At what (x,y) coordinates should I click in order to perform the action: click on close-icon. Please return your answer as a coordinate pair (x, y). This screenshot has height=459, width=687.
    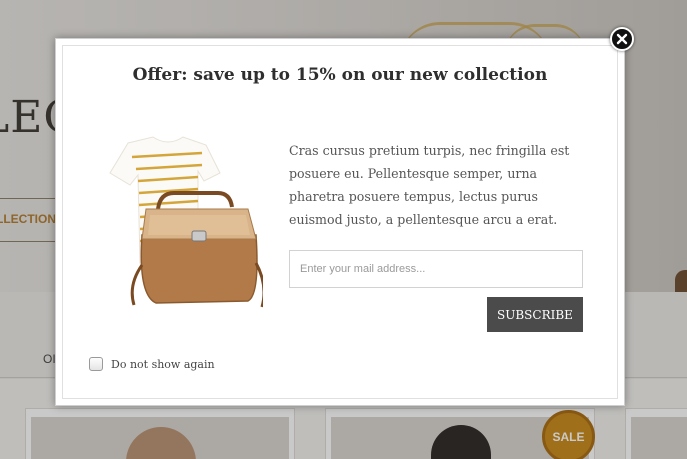
    Looking at the image, I should click on (622, 39).